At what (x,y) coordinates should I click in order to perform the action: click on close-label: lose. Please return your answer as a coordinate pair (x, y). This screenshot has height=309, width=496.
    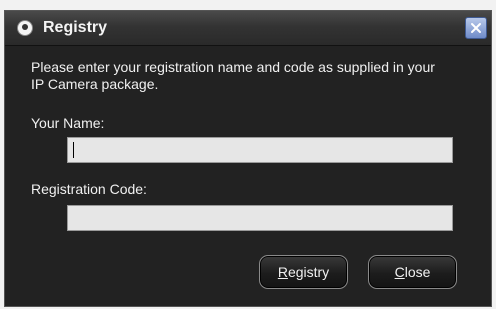
    Looking at the image, I should click on (417, 272).